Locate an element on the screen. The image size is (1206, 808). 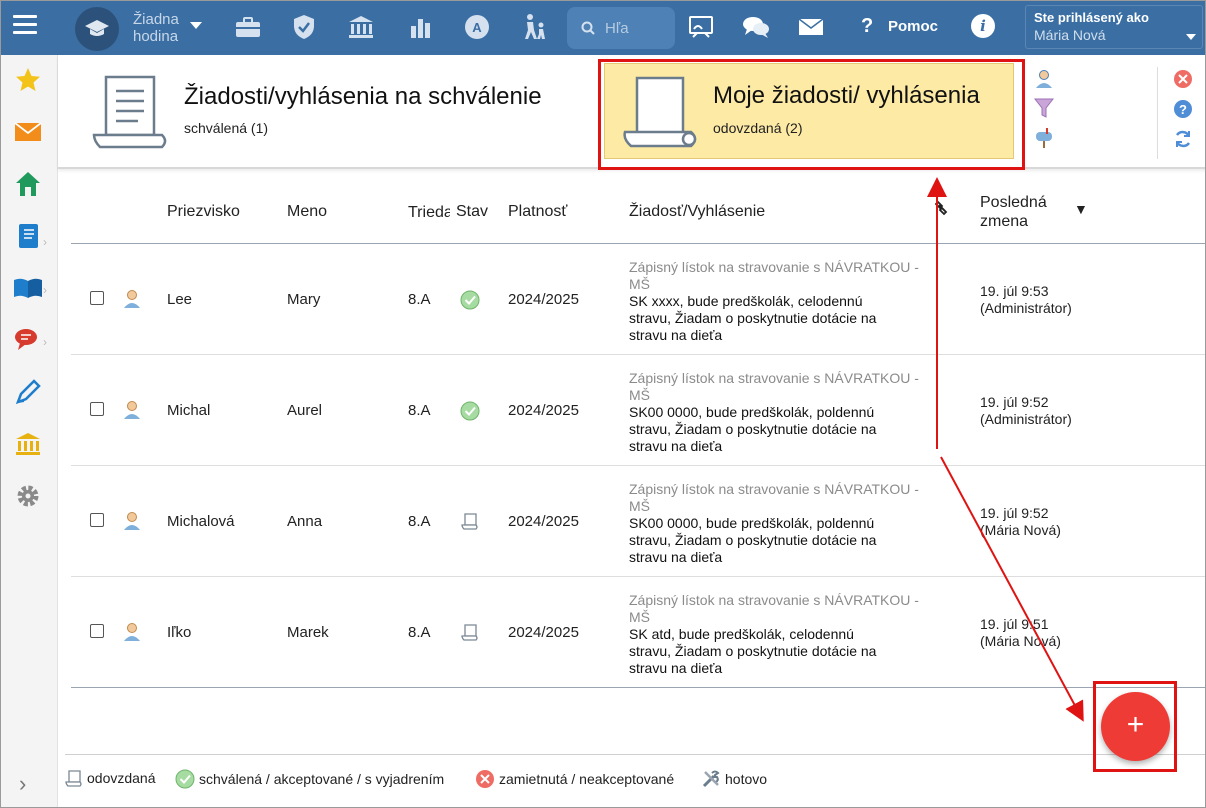
open-book-icon is located at coordinates (28, 288).